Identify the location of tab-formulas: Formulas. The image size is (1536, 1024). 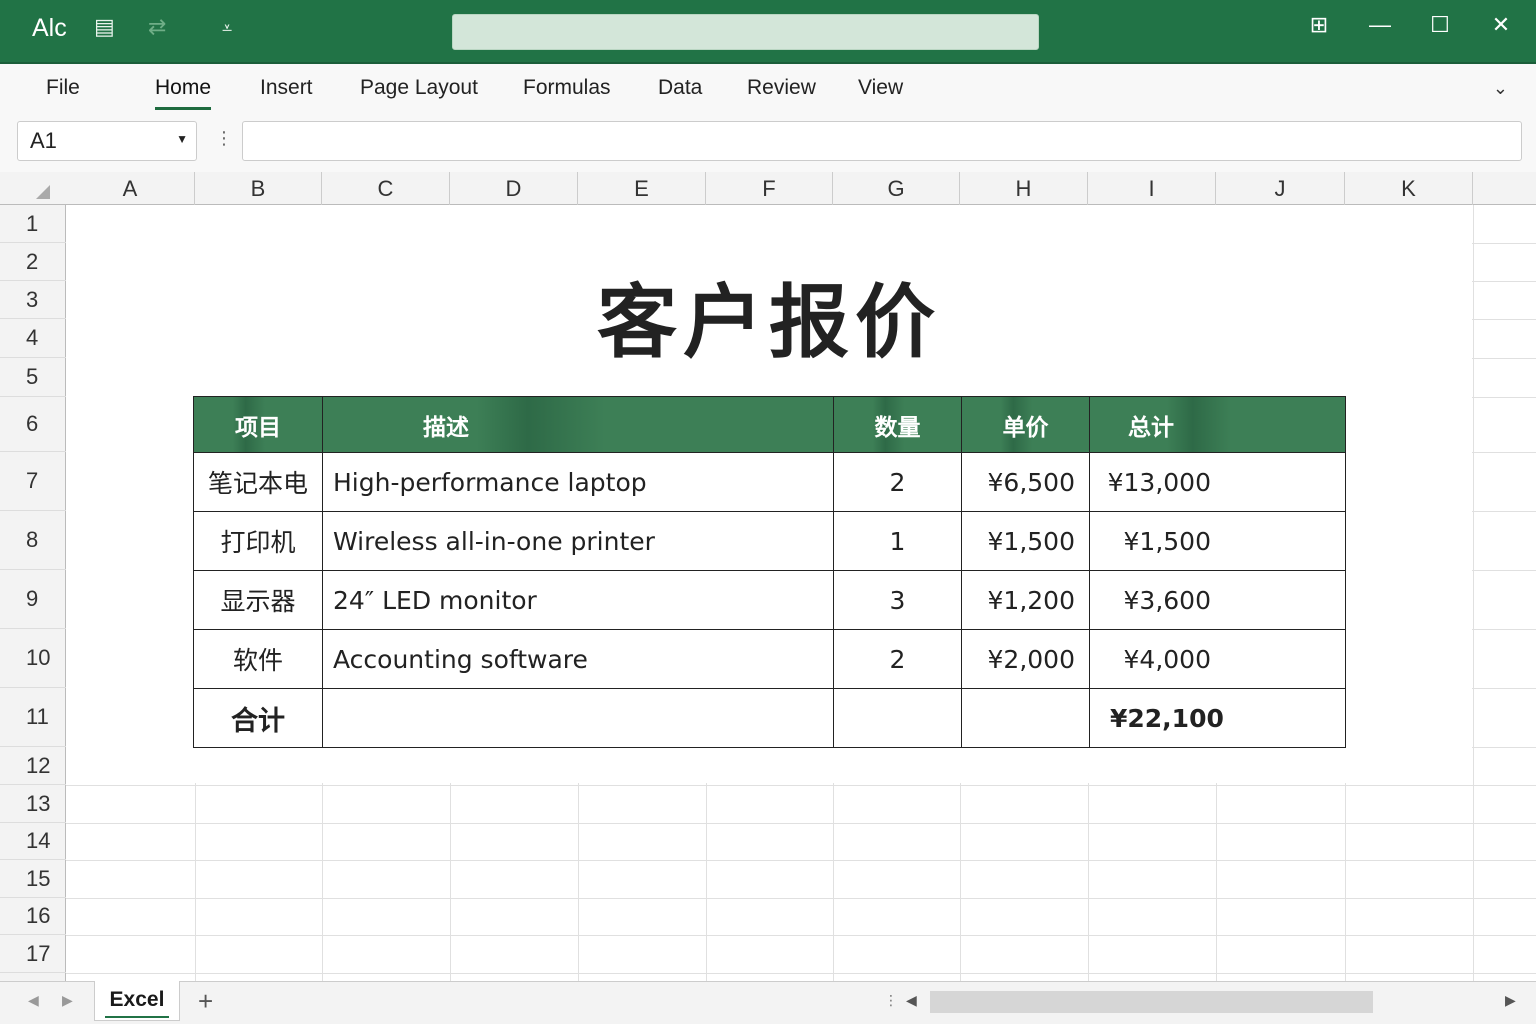
(567, 88).